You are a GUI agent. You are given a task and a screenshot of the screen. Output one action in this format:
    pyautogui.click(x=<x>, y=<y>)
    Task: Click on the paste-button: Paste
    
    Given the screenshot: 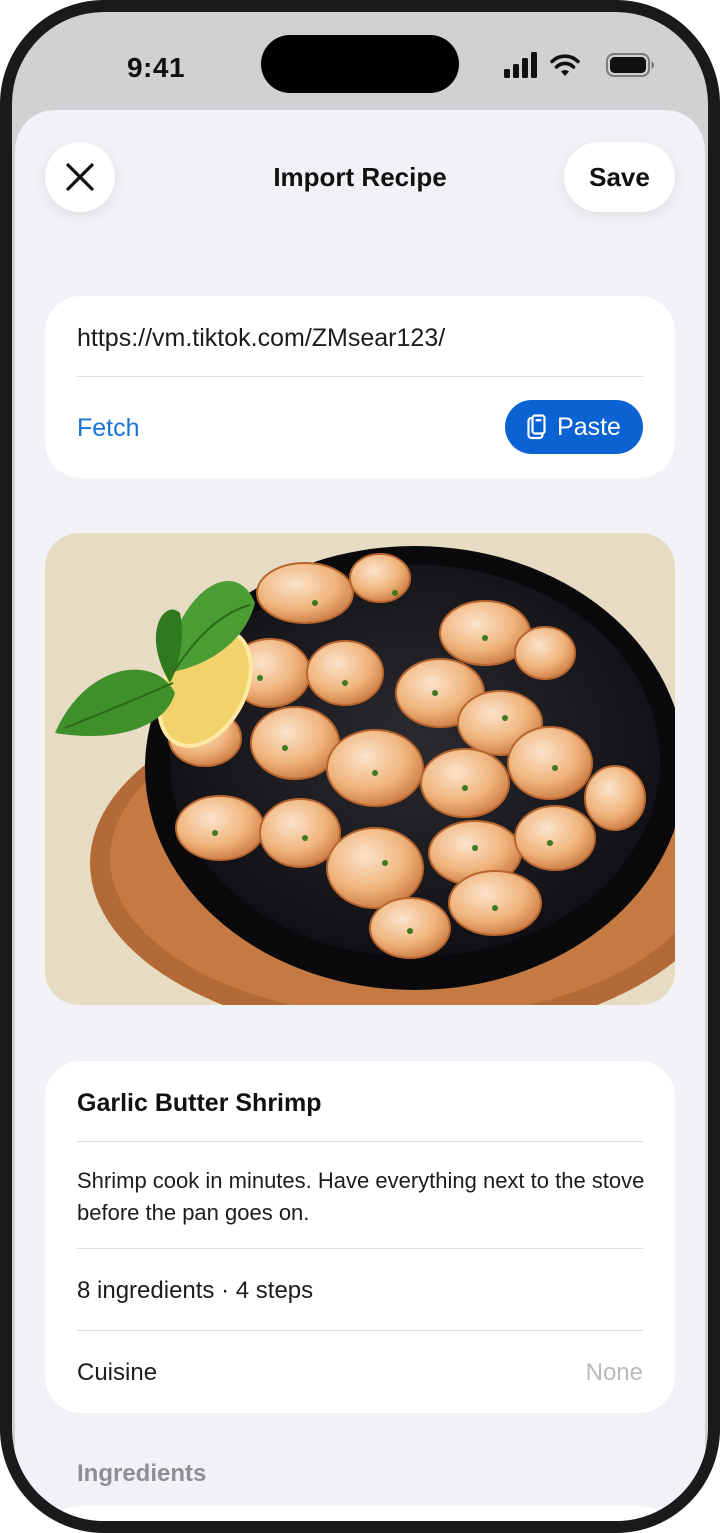 What is the action you would take?
    pyautogui.click(x=574, y=427)
    